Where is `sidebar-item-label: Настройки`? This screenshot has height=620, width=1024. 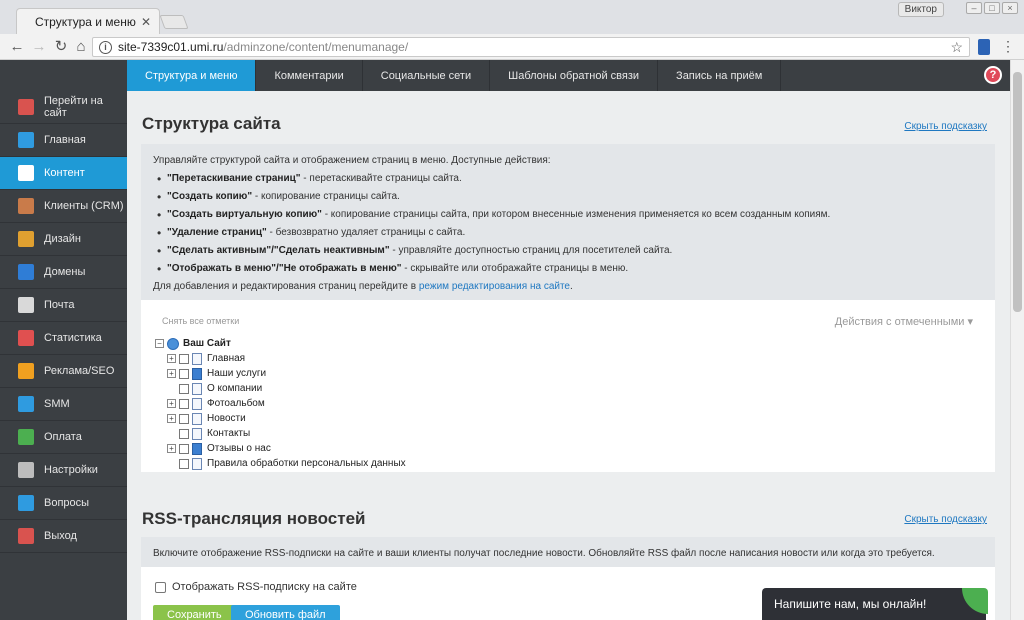 sidebar-item-label: Настройки is located at coordinates (71, 470).